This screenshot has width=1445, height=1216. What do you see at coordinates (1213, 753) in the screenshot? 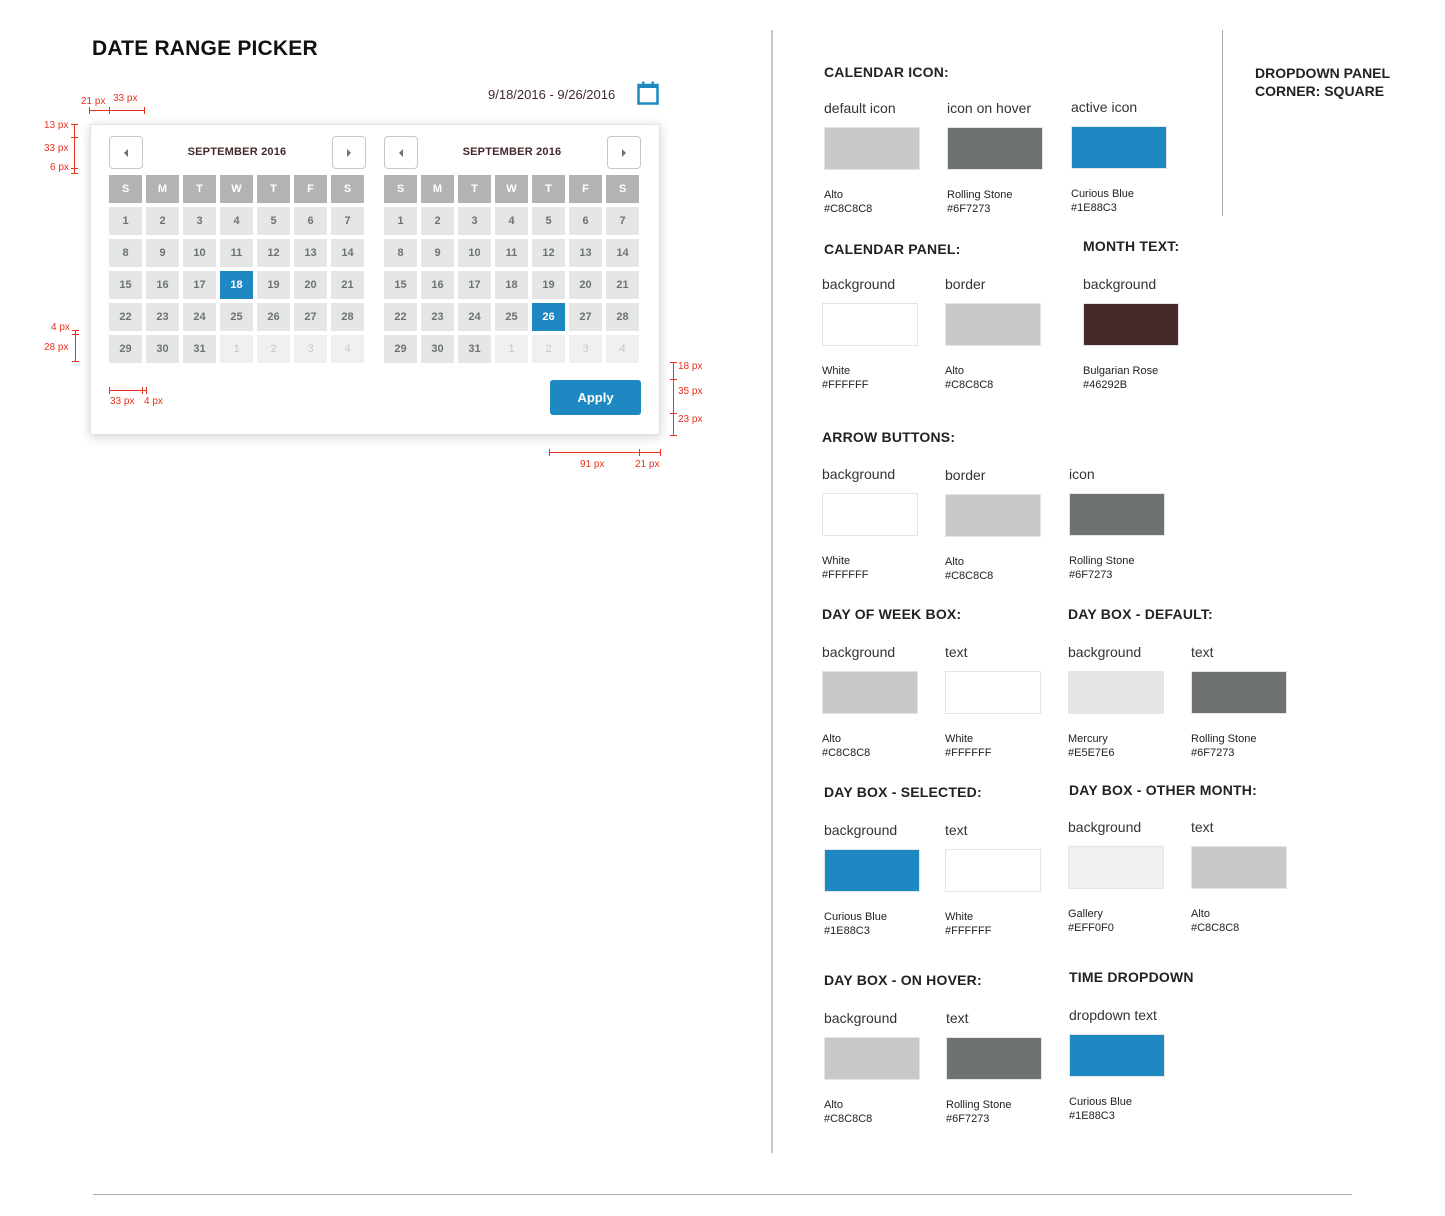
I see `swatch-hex: #6F7273` at bounding box center [1213, 753].